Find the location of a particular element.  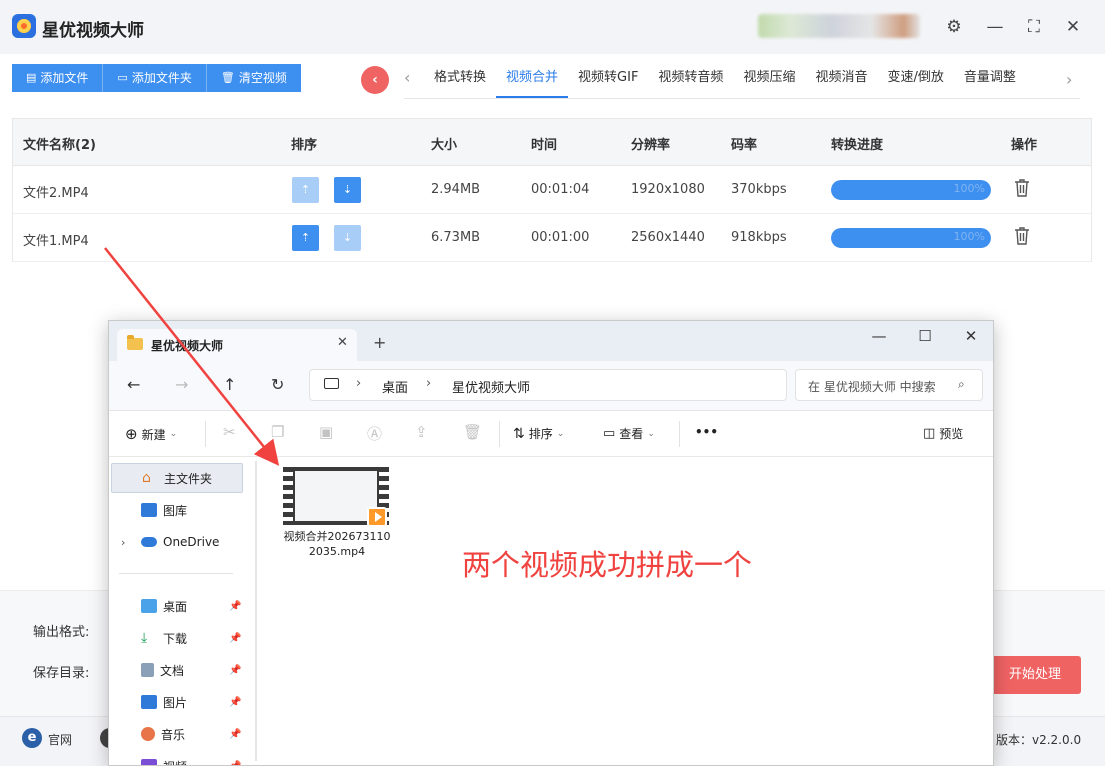

row-progress-bar: 100% is located at coordinates (911, 190).